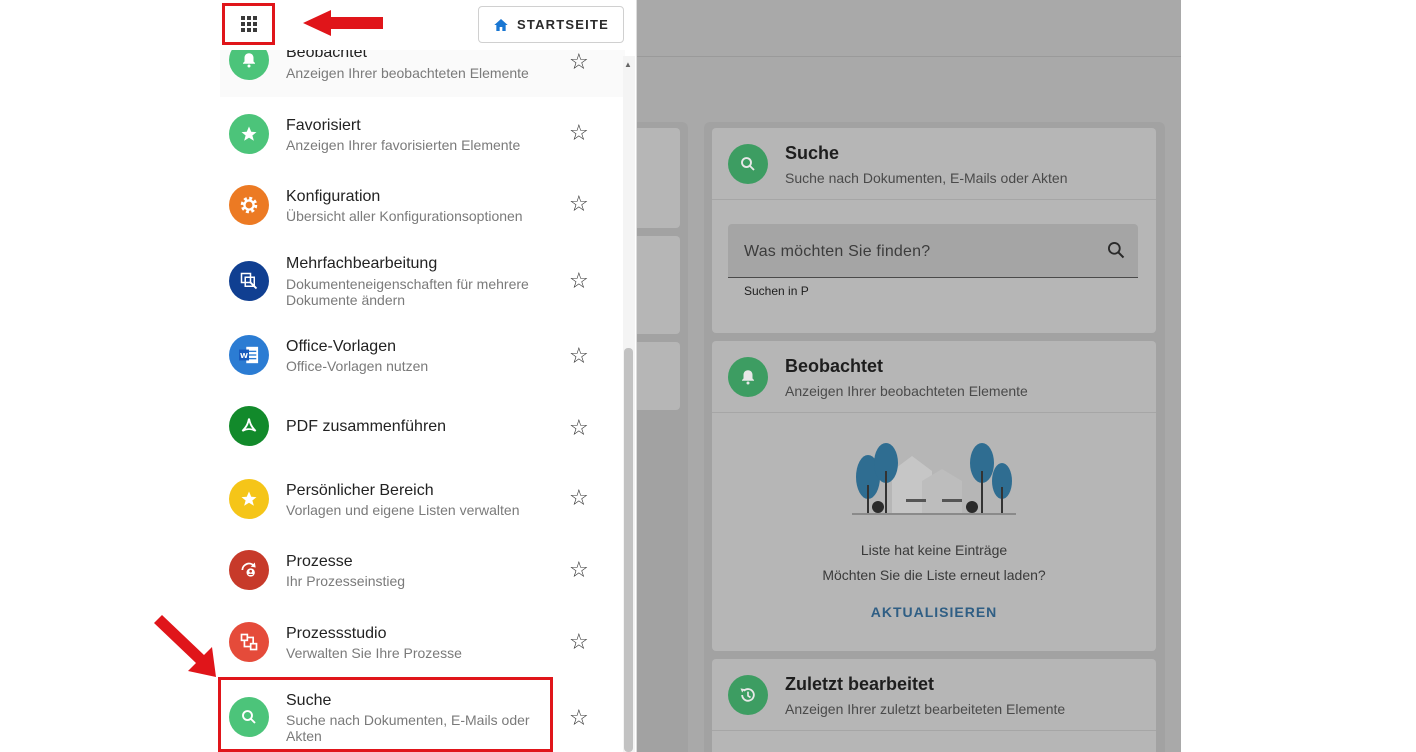 Image resolution: width=1416 pixels, height=752 pixels. Describe the element at coordinates (407, 73) in the screenshot. I see `drawer-item-subtitle: Anzeigen Ihrer beobachteten Elemente` at that location.